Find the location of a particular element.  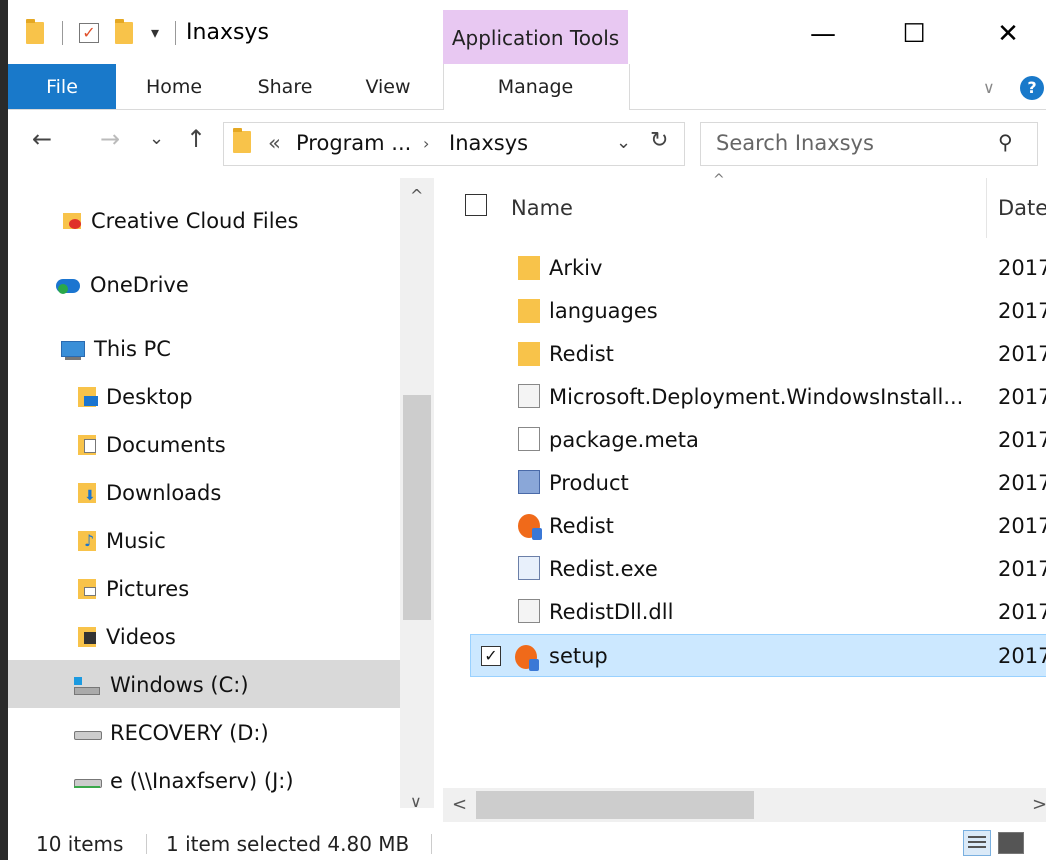

file-row-arkiv: Arkiv 2017 is located at coordinates (758, 267).